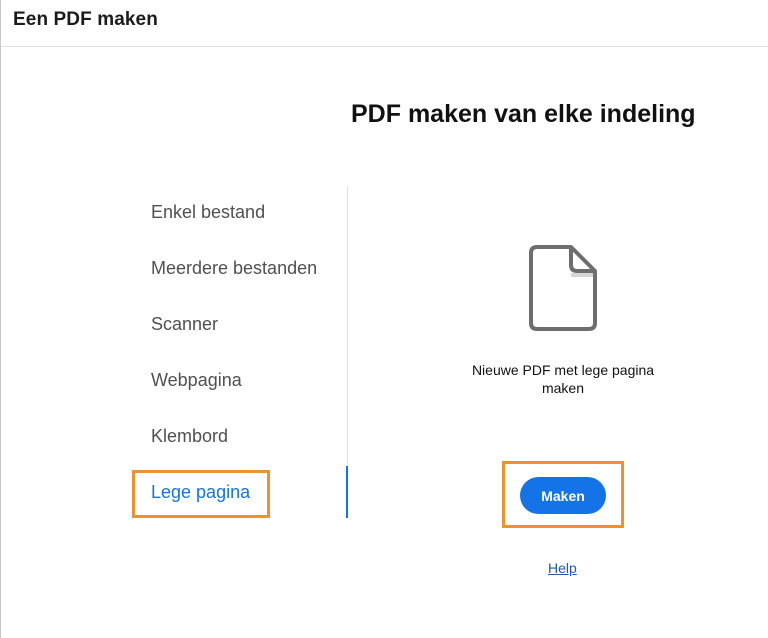  What do you see at coordinates (85, 19) in the screenshot?
I see `window-title: Een PDF maken` at bounding box center [85, 19].